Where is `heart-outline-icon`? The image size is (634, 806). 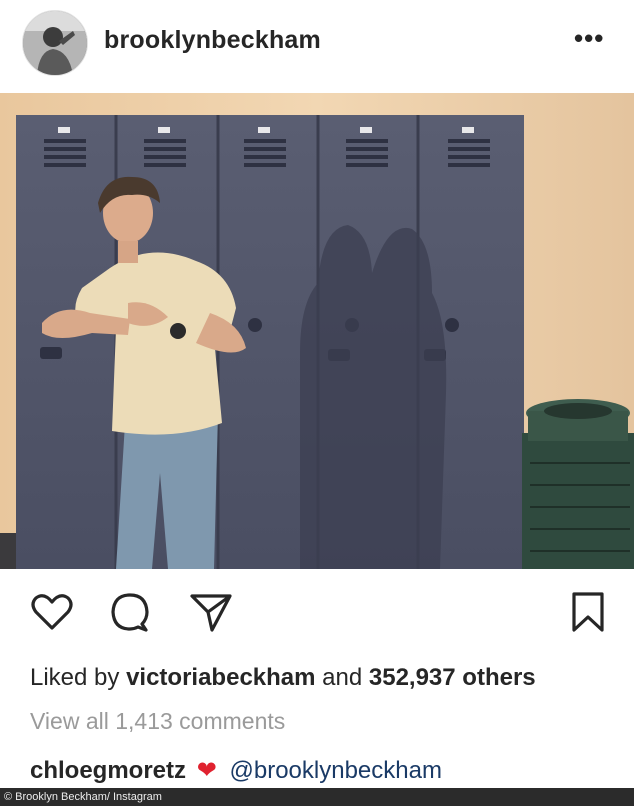
heart-outline-icon is located at coordinates (52, 612).